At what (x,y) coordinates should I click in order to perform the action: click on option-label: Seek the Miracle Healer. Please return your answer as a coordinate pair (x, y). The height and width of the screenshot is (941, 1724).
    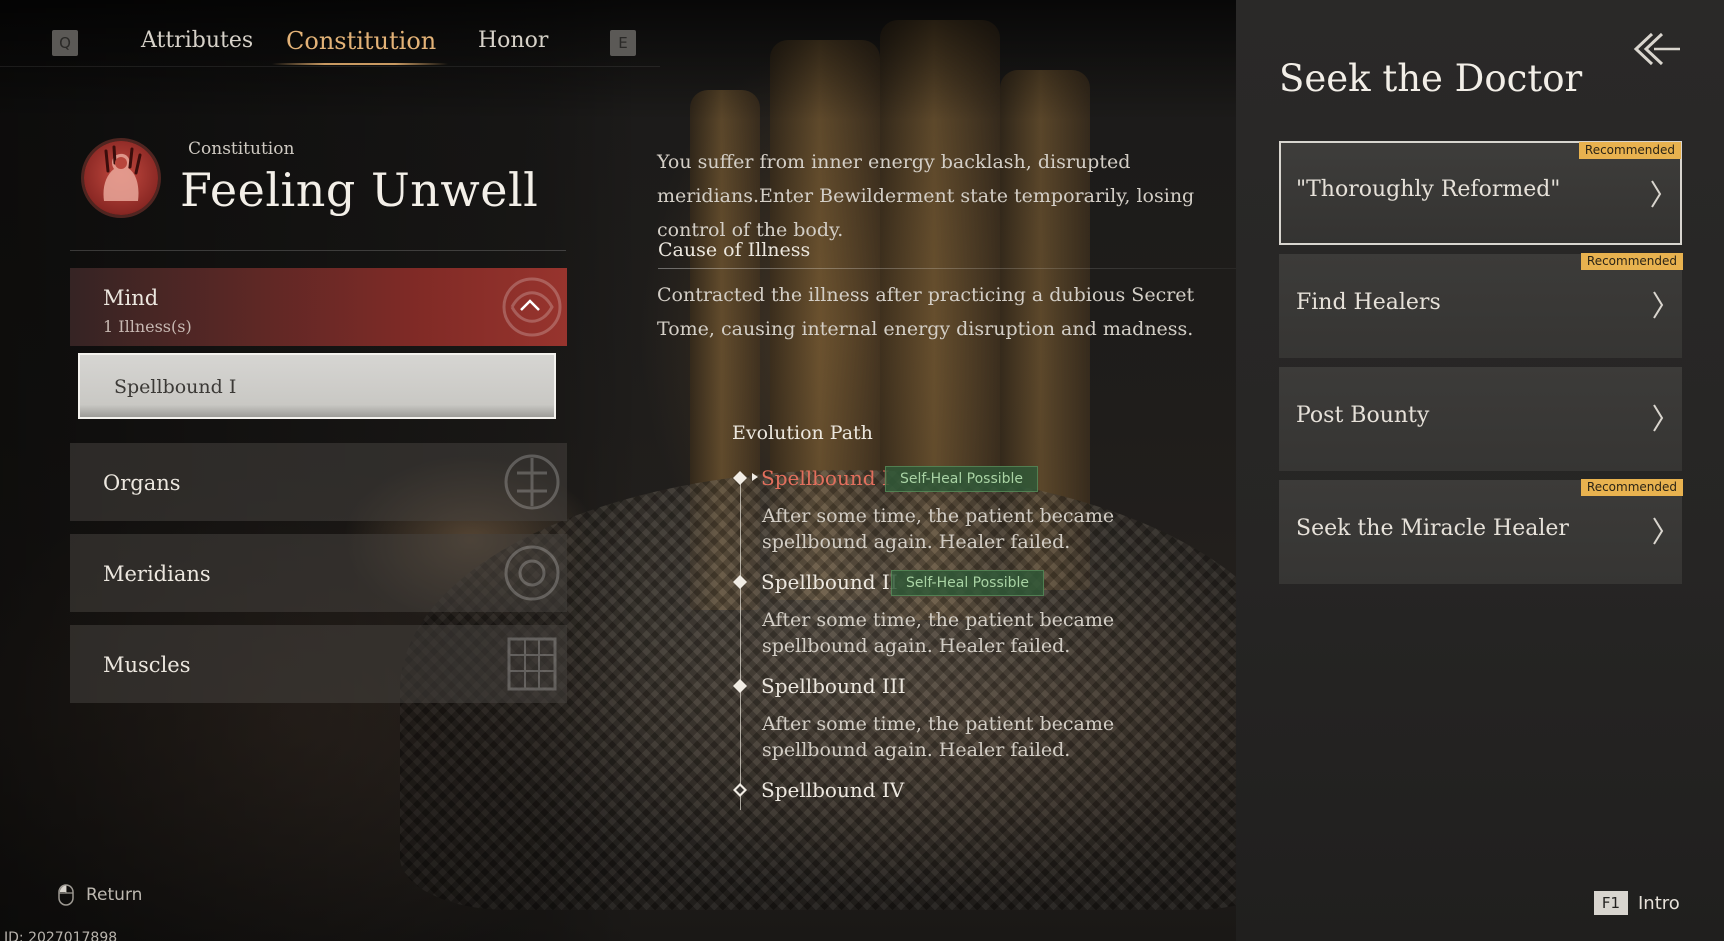
    Looking at the image, I should click on (1432, 528).